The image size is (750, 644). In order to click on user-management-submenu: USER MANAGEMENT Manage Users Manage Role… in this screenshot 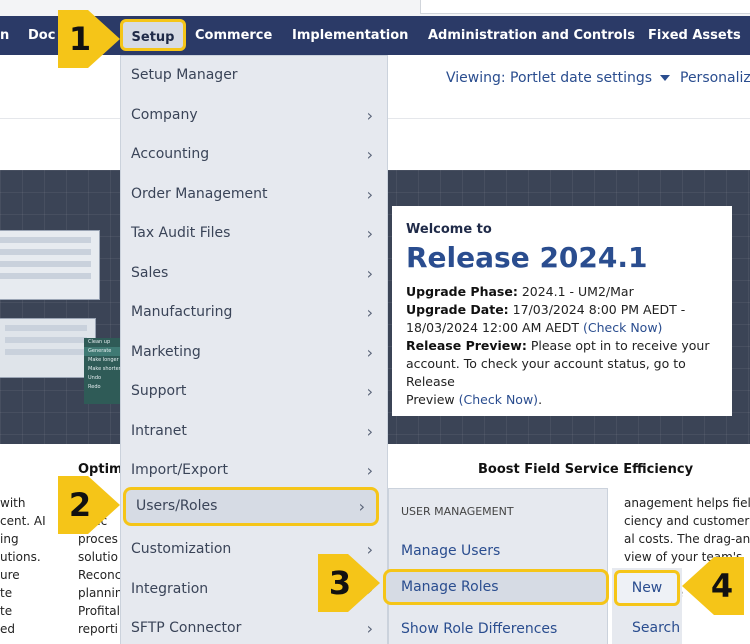, I will do `click(496, 566)`.